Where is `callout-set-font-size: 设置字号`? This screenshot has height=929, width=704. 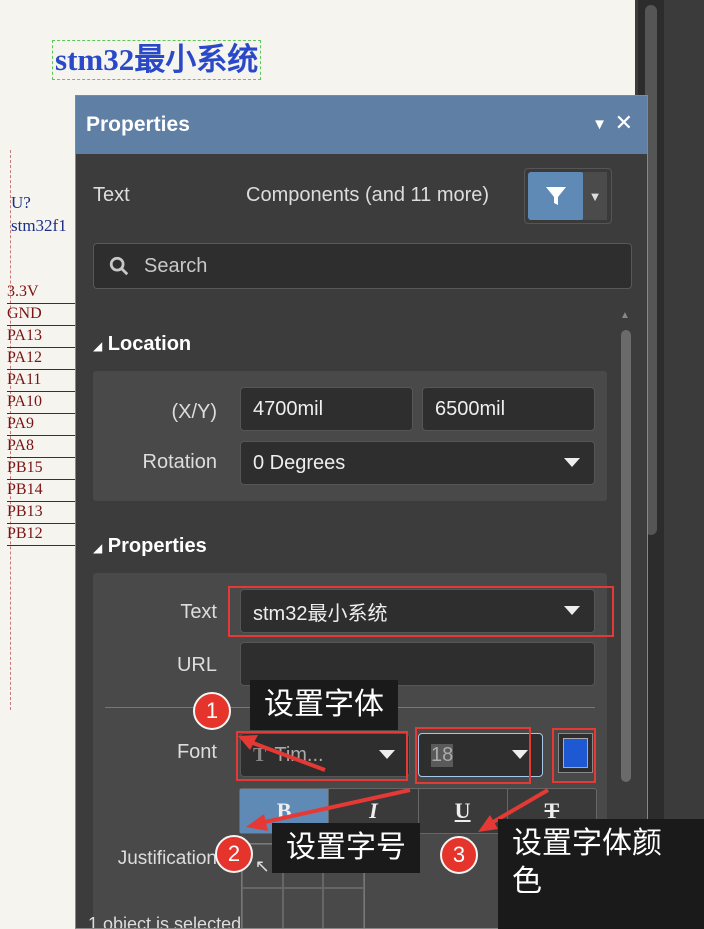
callout-set-font-size: 设置字号 is located at coordinates (346, 848).